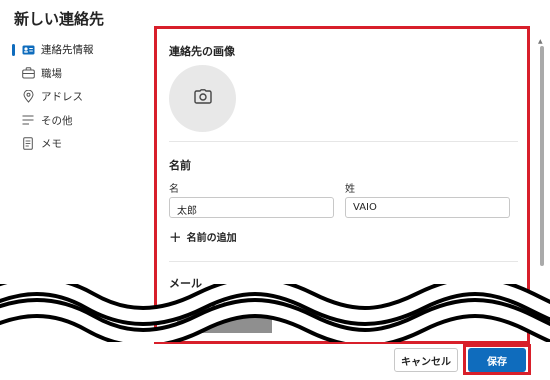 Image resolution: width=550 pixels, height=380 pixels. Describe the element at coordinates (427, 207) in the screenshot. I see `last-name-input: VAIO` at that location.